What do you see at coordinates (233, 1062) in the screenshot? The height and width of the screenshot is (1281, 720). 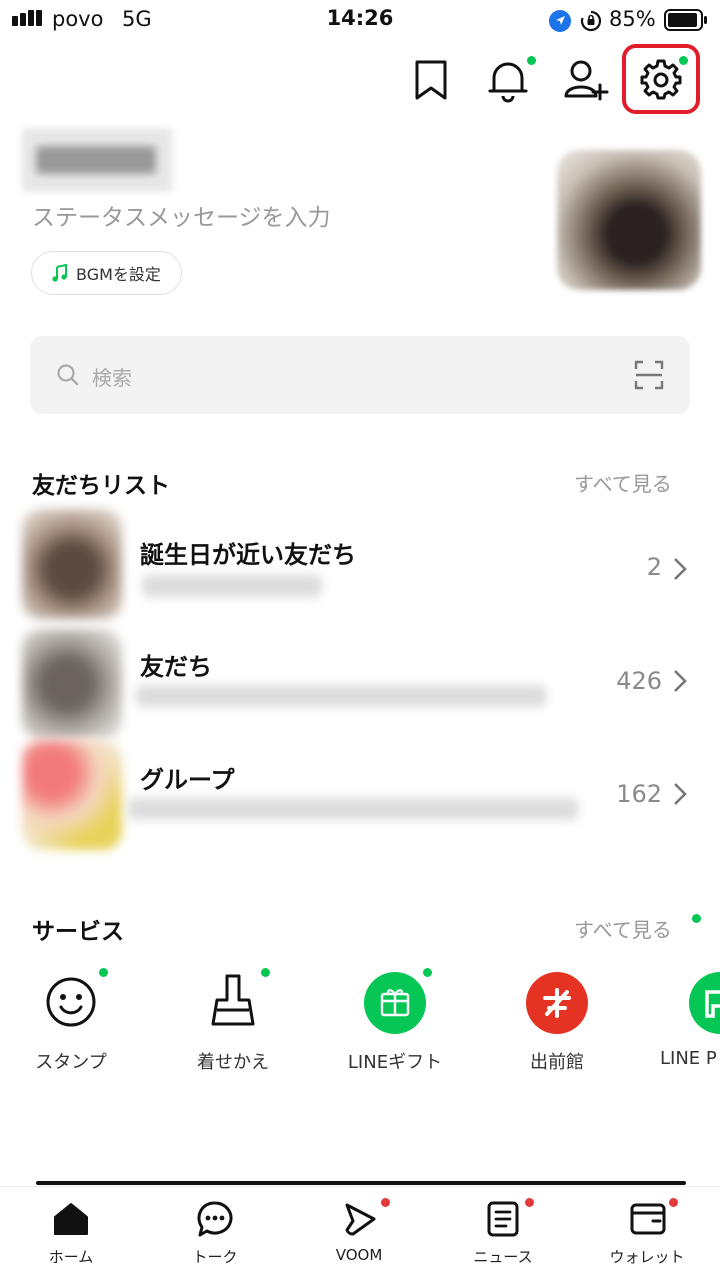 I see `service-label: 着せかえ` at bounding box center [233, 1062].